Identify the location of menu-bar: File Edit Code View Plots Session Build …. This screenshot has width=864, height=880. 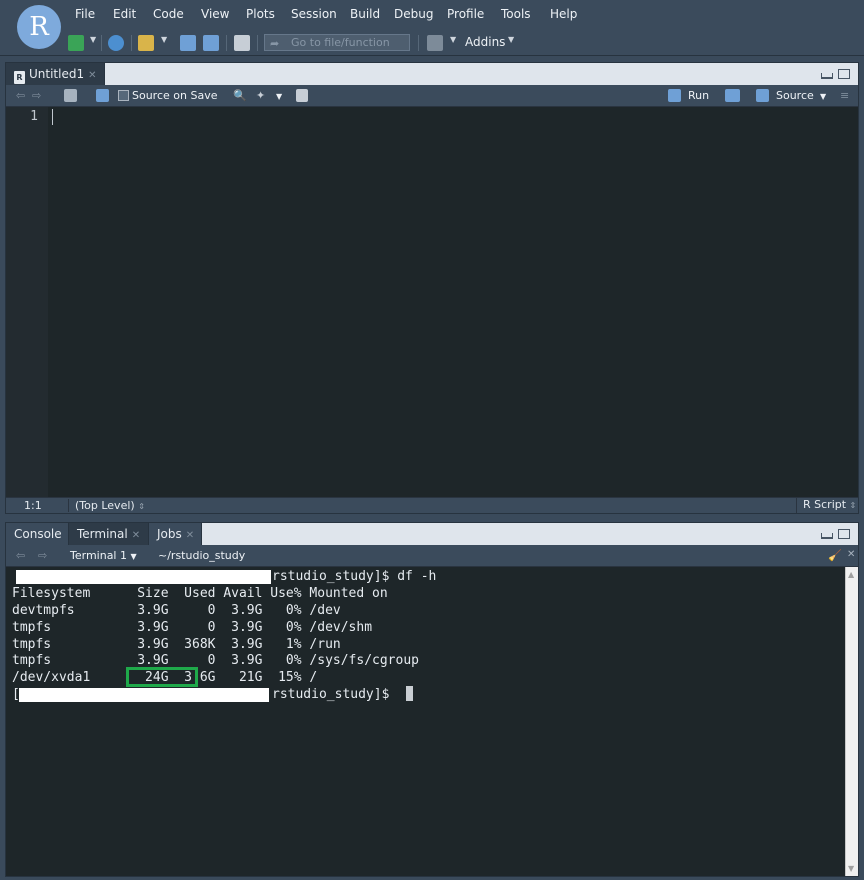
(432, 15).